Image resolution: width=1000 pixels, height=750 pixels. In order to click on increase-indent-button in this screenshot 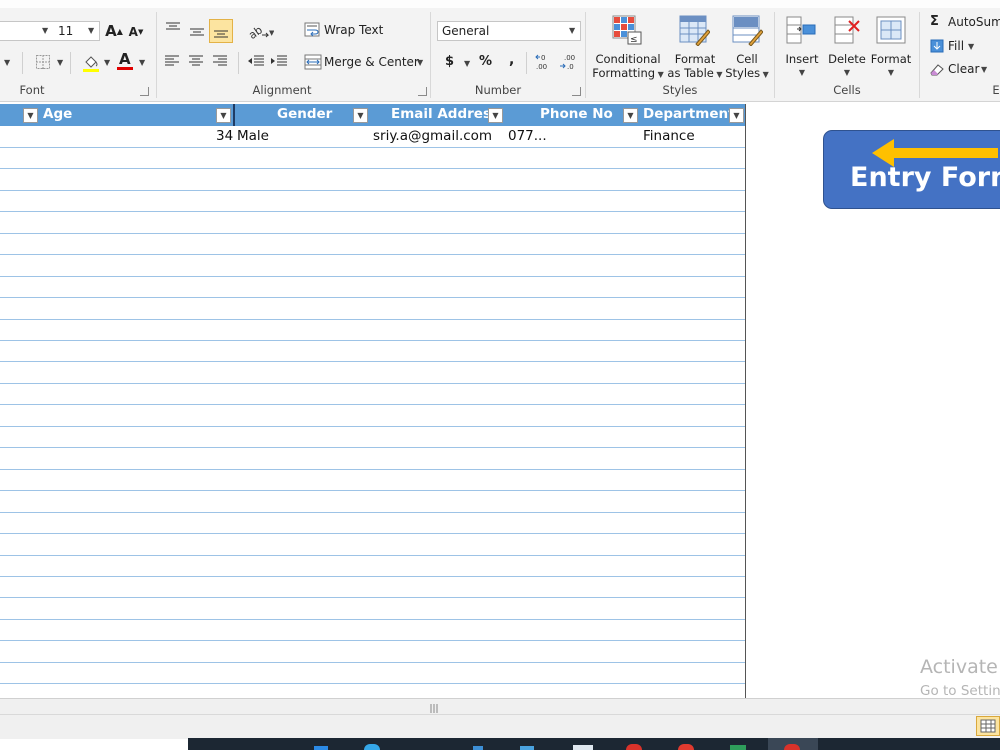, I will do `click(279, 61)`.